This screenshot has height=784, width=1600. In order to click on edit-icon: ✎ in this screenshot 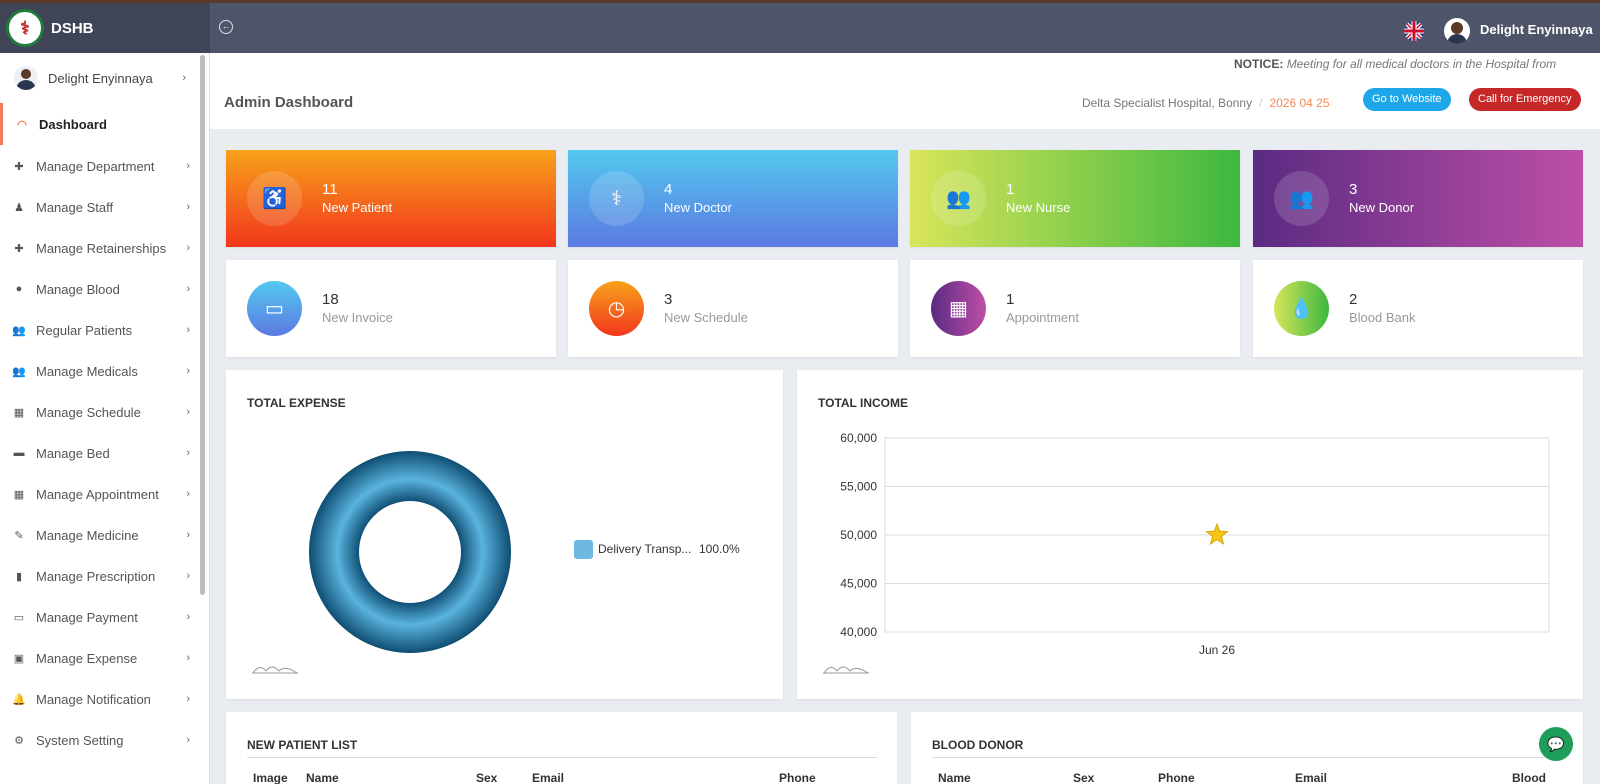, I will do `click(19, 535)`.